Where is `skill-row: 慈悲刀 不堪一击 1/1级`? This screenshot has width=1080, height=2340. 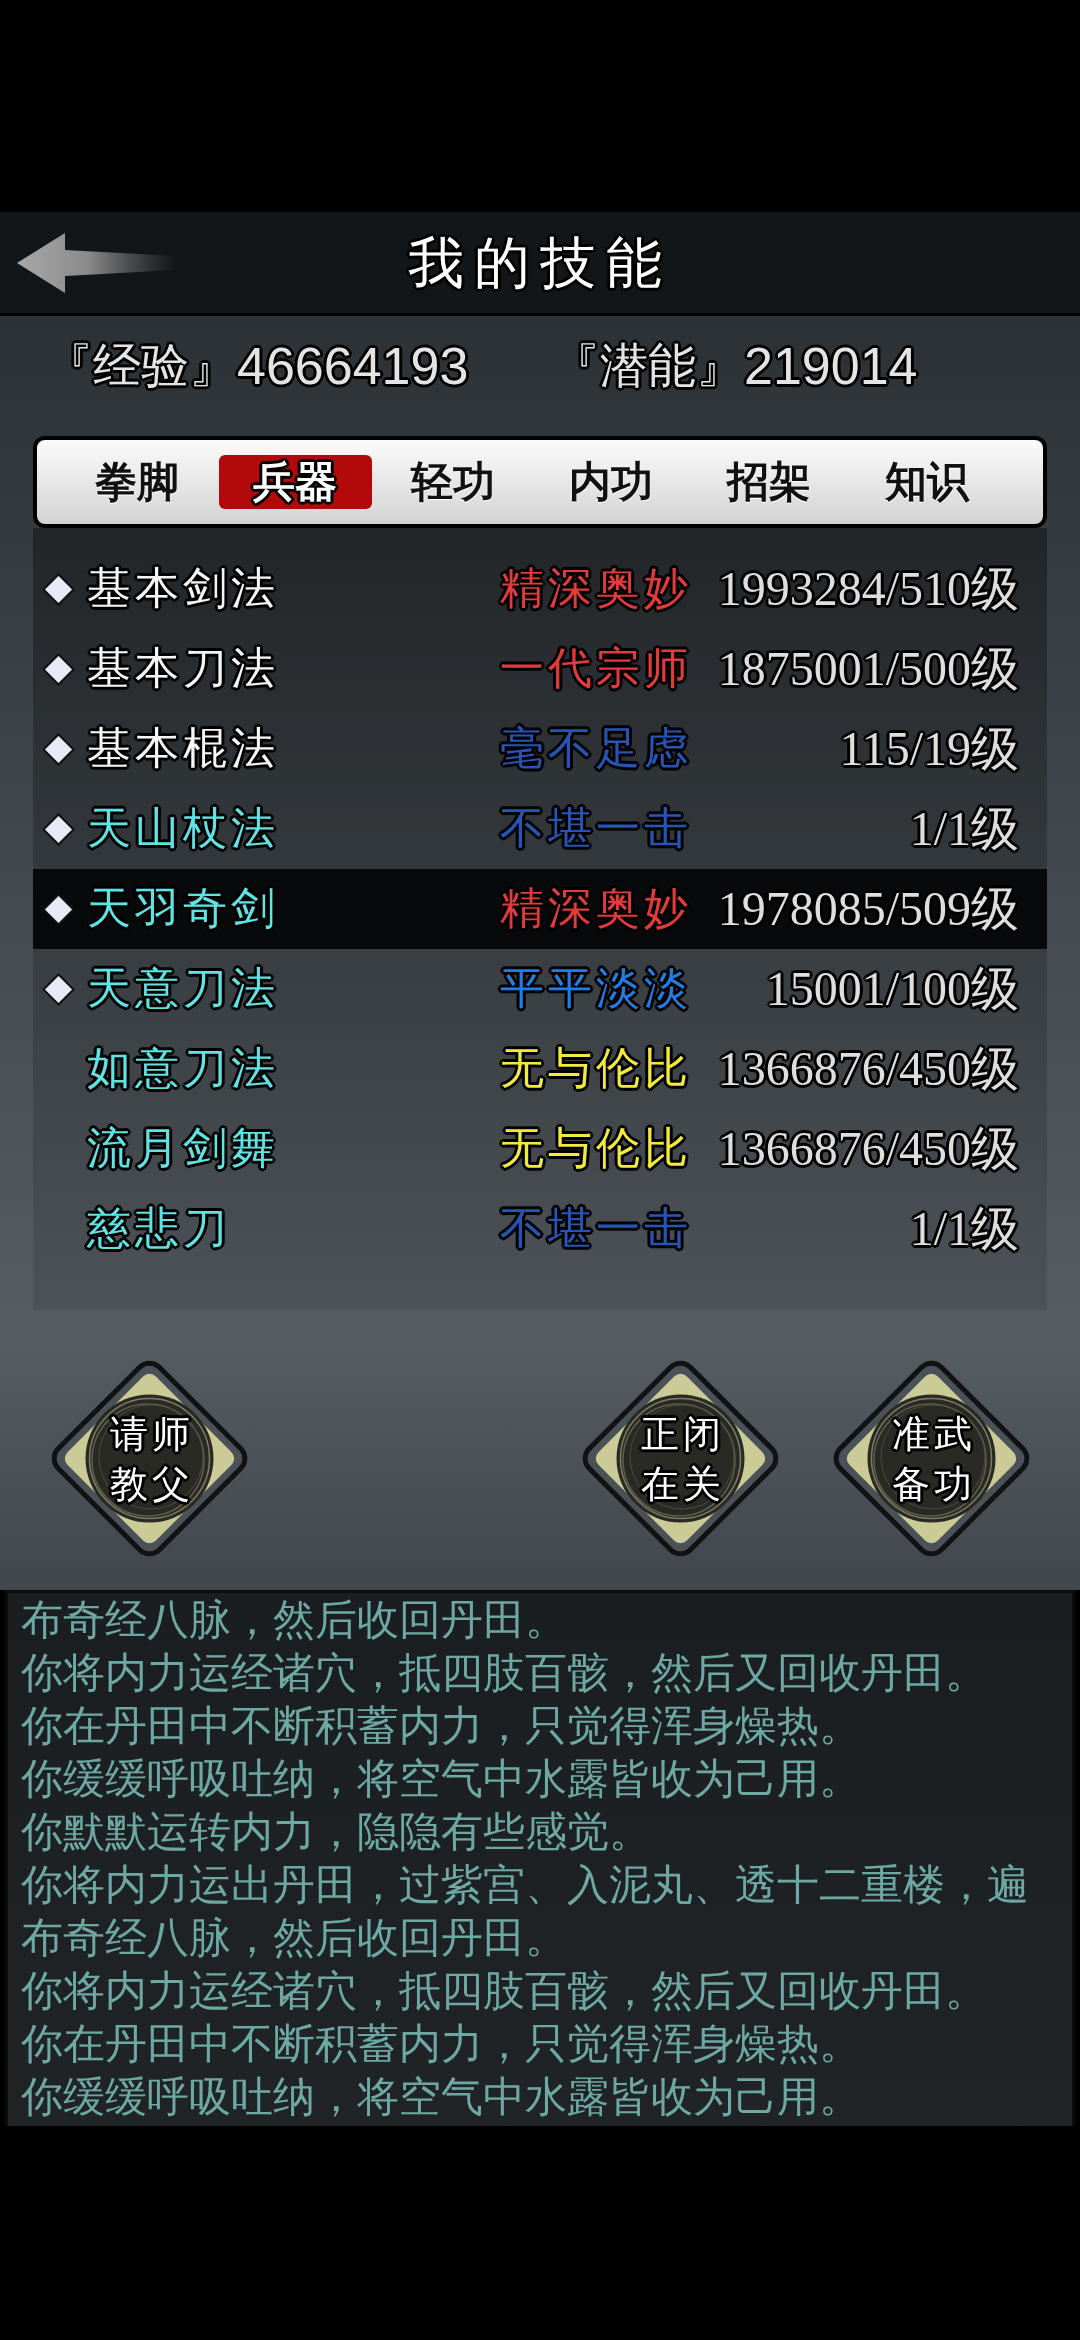
skill-row: 慈悲刀 不堪一击 1/1级 is located at coordinates (540, 1229).